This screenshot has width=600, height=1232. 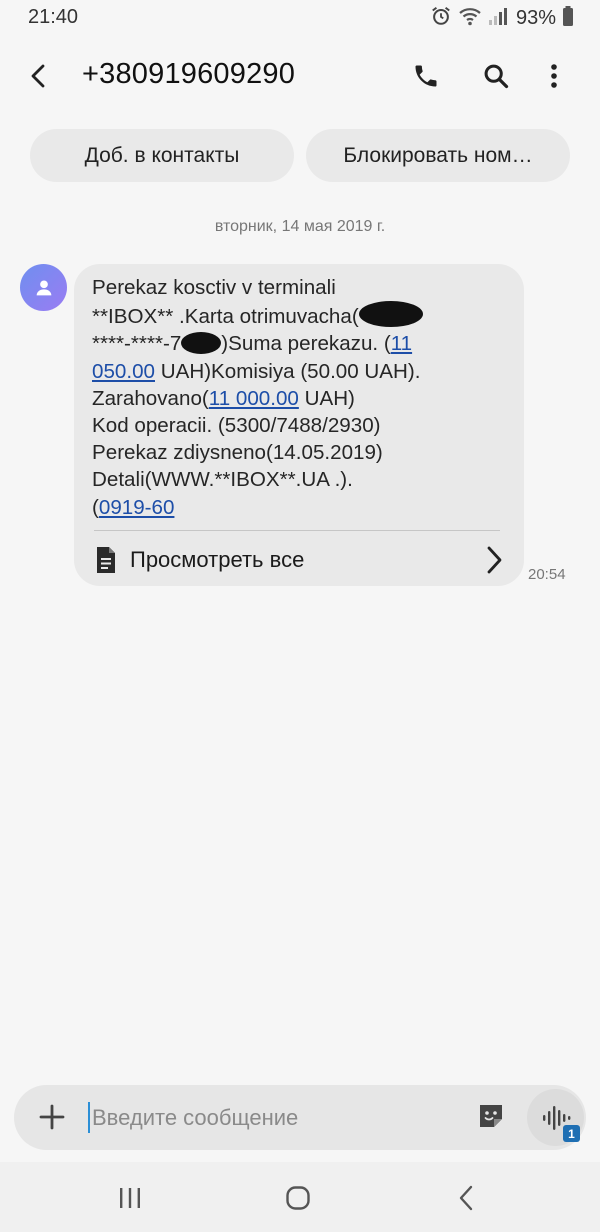 I want to click on call-button, so click(x=426, y=76).